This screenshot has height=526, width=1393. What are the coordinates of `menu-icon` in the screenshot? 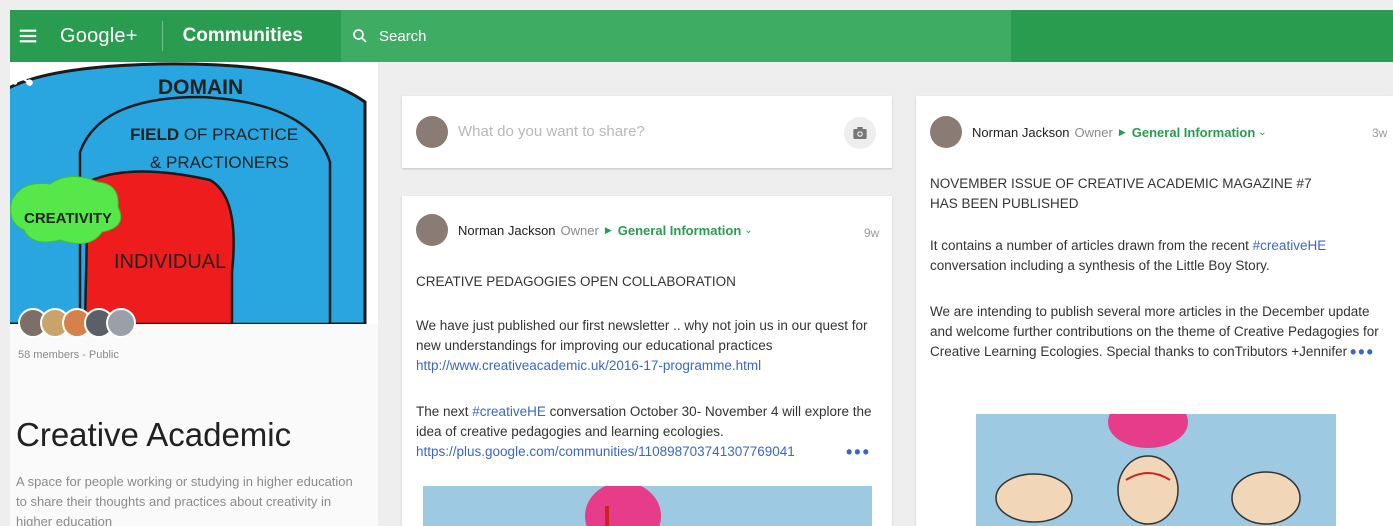 It's located at (28, 36).